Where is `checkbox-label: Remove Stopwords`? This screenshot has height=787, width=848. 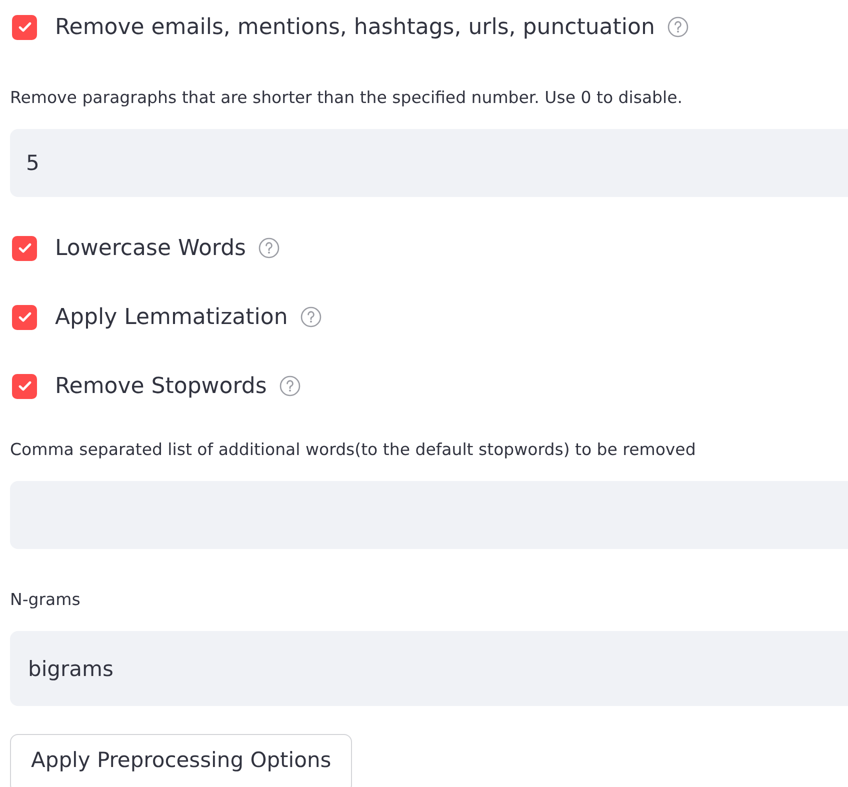 checkbox-label: Remove Stopwords is located at coordinates (161, 386).